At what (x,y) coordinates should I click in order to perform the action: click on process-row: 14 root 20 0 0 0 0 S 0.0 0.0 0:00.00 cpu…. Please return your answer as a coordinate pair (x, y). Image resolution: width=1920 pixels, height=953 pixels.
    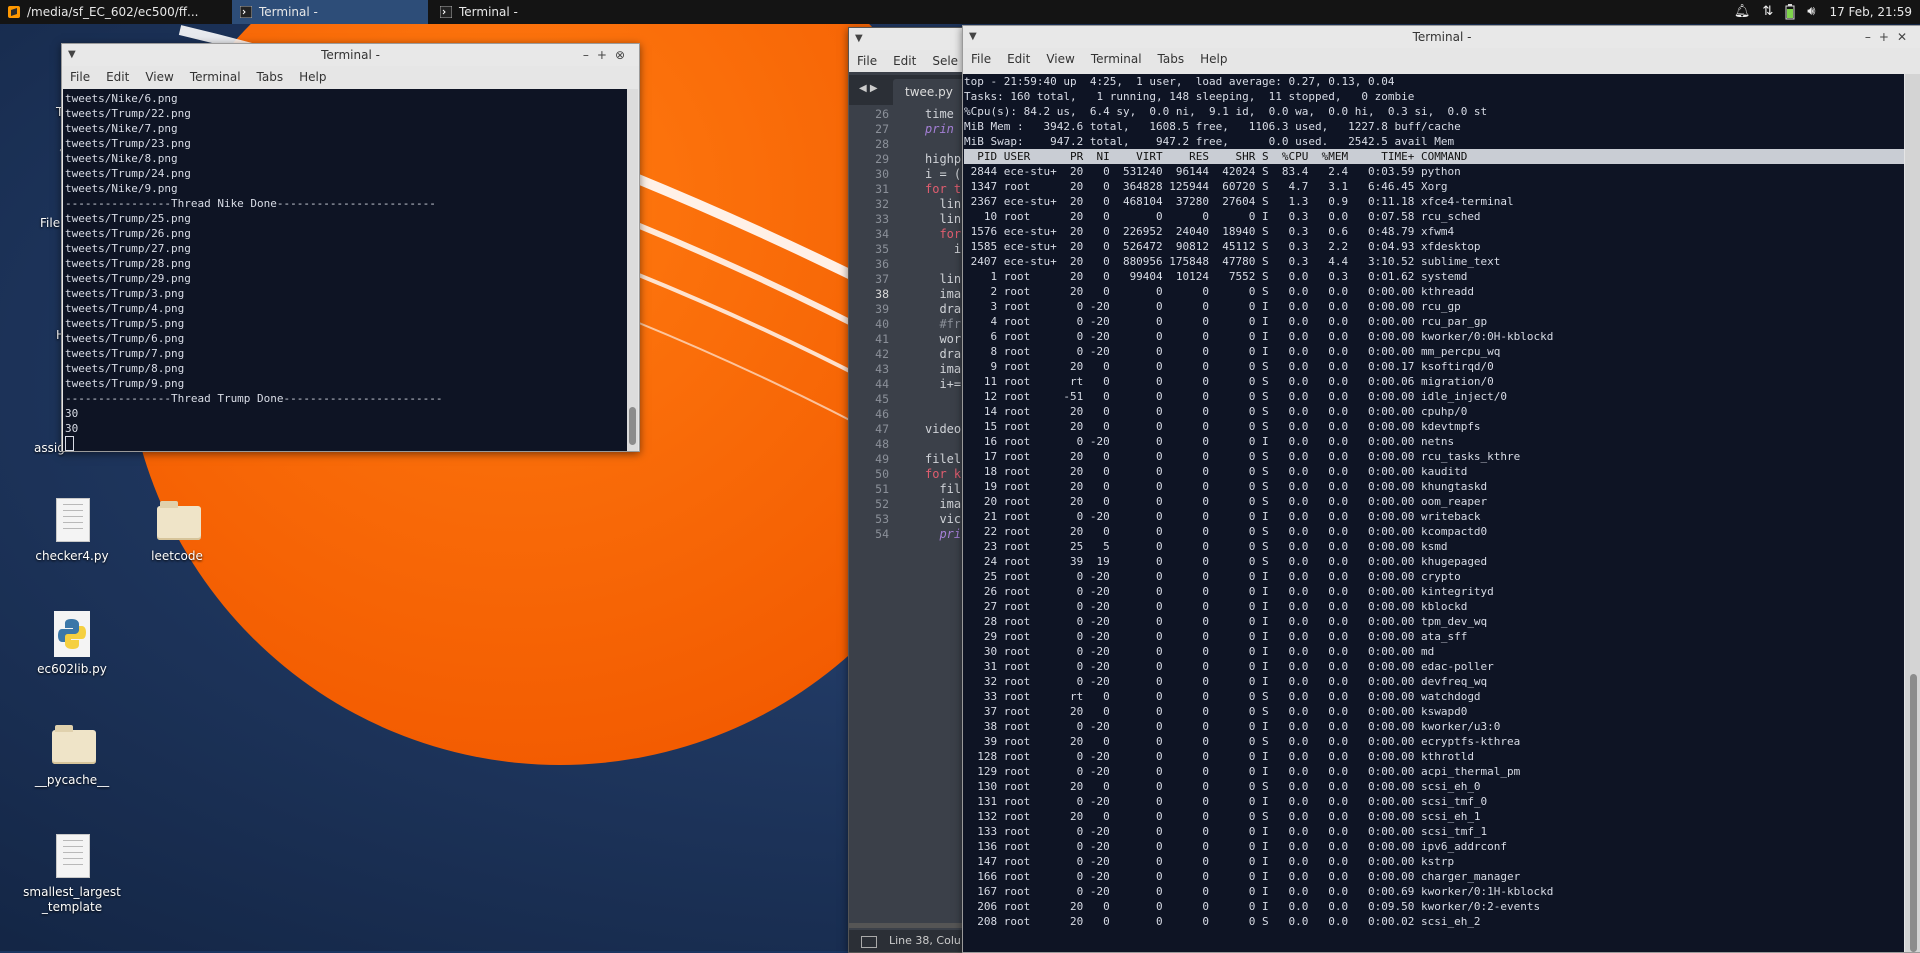
    Looking at the image, I should click on (1434, 411).